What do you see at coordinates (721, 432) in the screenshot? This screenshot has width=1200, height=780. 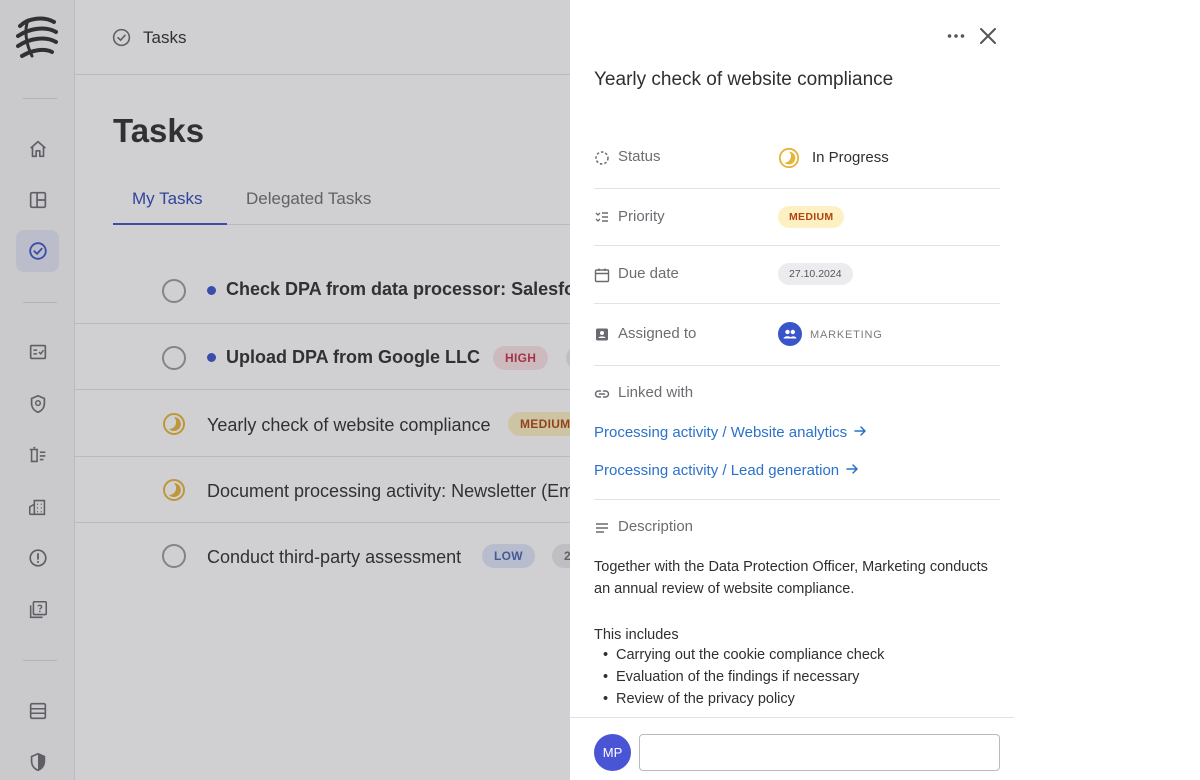 I see `linked-item-label: Processing activity / Website analytics` at bounding box center [721, 432].